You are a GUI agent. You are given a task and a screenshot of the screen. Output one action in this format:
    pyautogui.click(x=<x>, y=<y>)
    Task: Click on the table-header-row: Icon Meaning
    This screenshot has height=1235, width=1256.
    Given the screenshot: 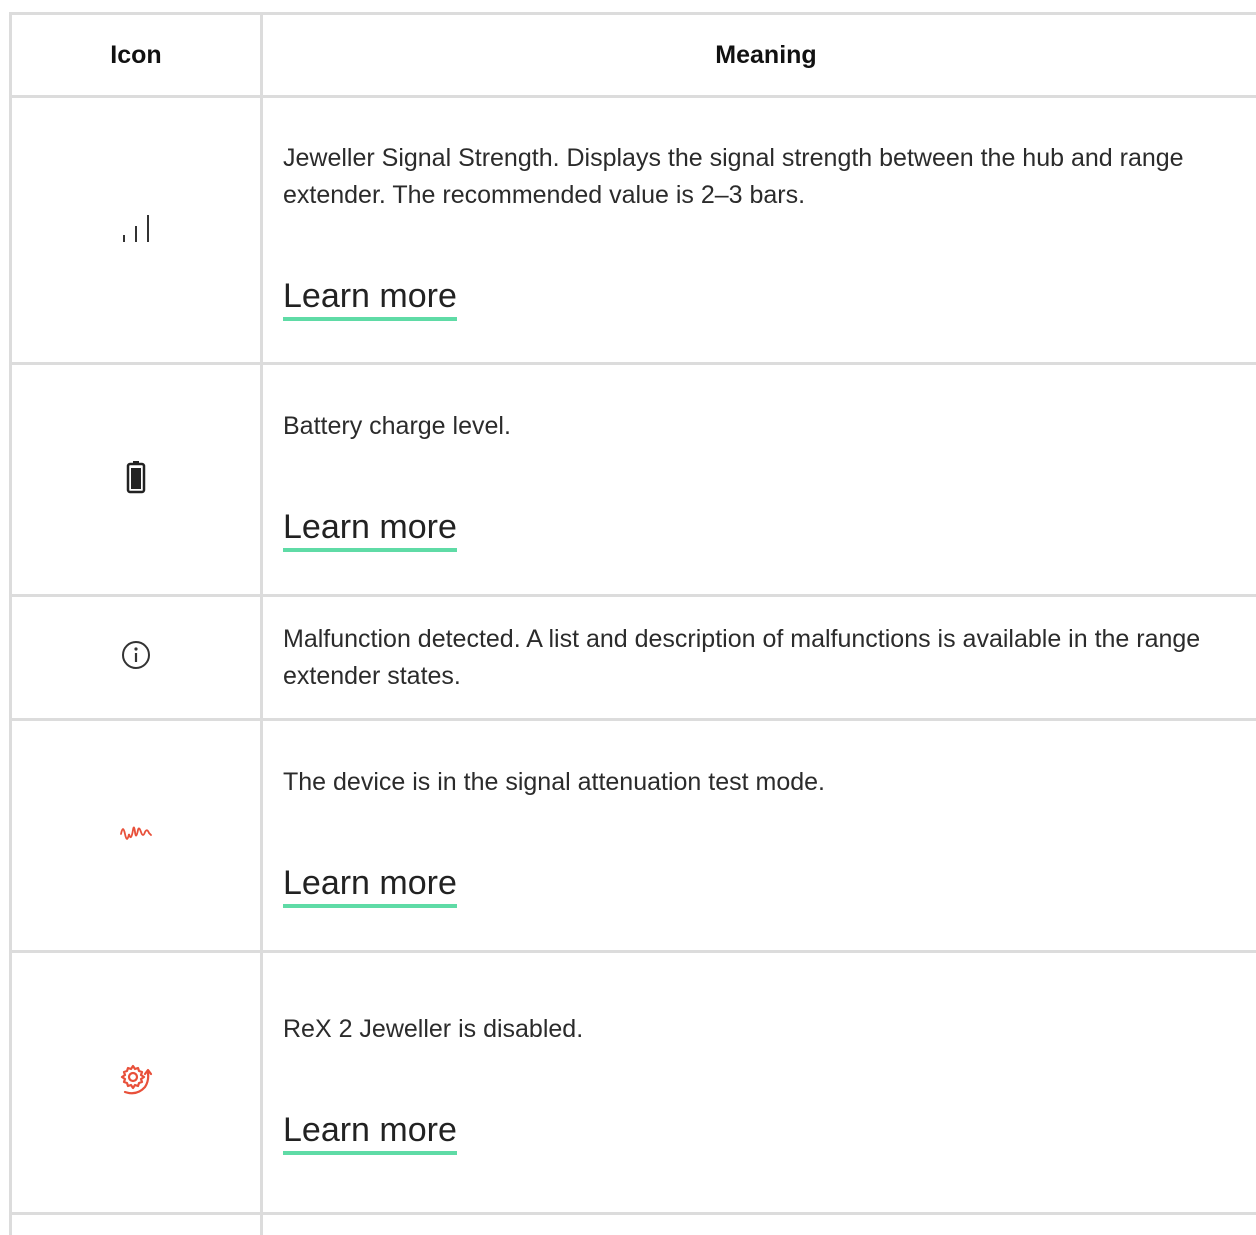 What is the action you would take?
    pyautogui.click(x=633, y=55)
    